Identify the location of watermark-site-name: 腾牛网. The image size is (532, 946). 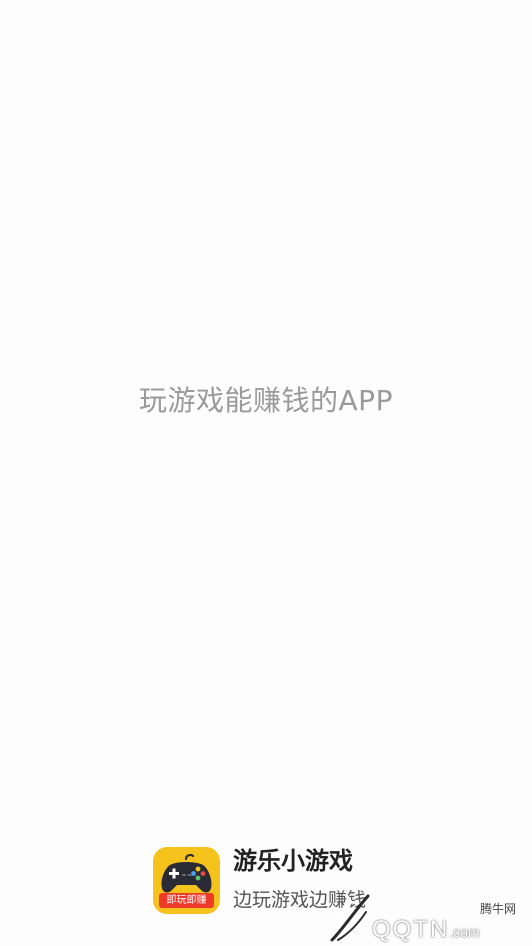
(497, 909).